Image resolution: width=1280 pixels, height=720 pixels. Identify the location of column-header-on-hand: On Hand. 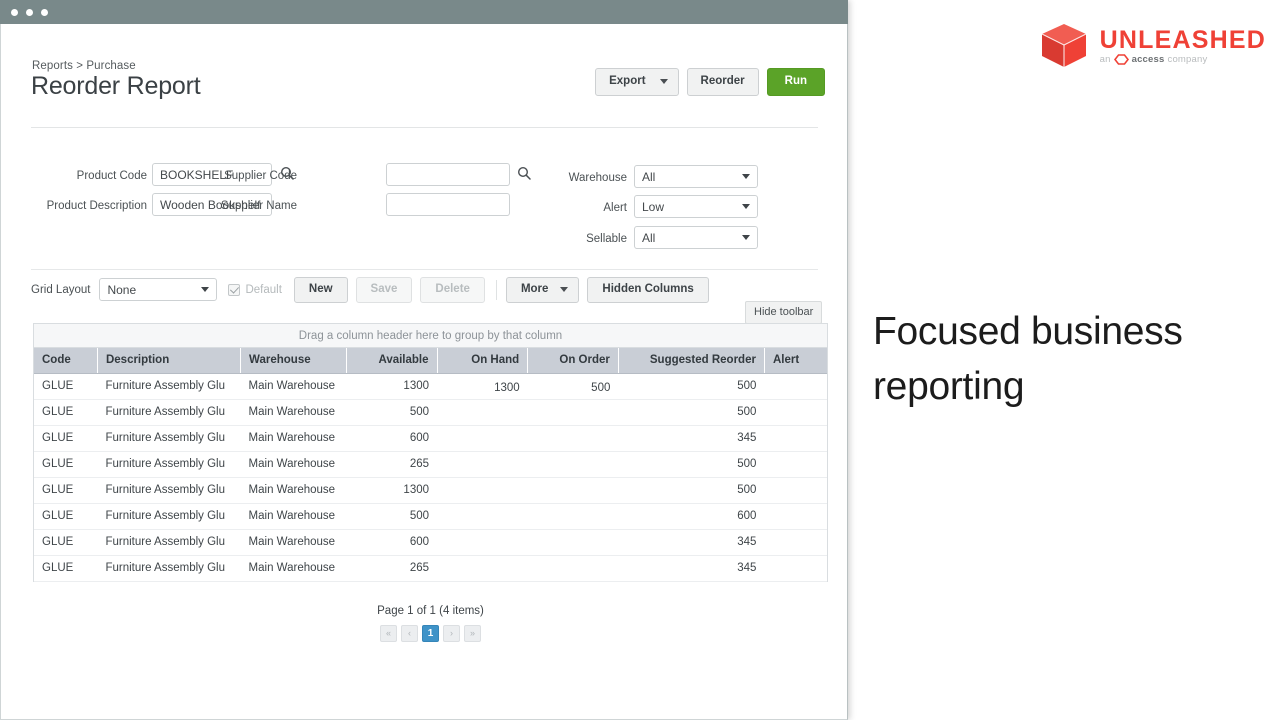
(483, 361).